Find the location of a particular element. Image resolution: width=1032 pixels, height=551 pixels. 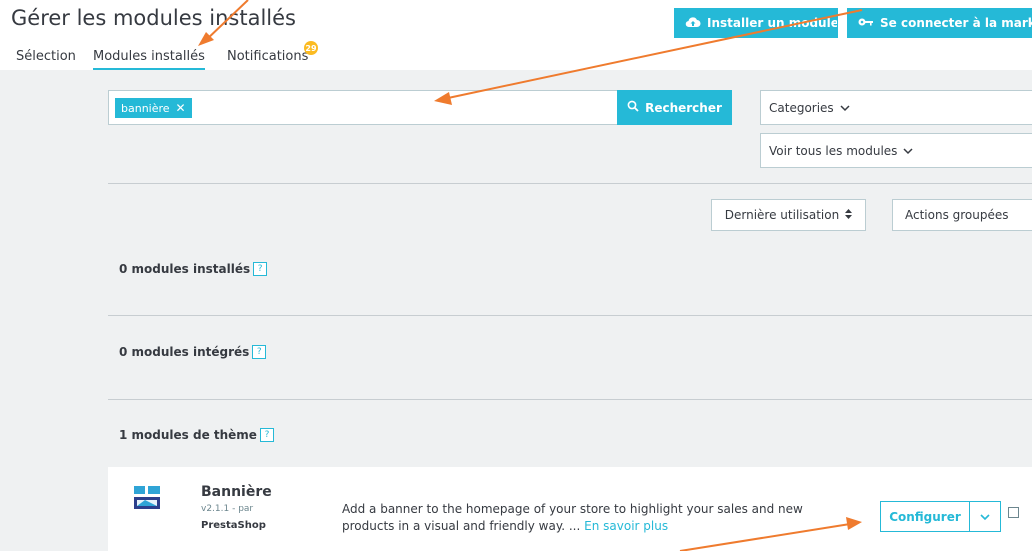

tab-notifications: Notifications is located at coordinates (267, 56).